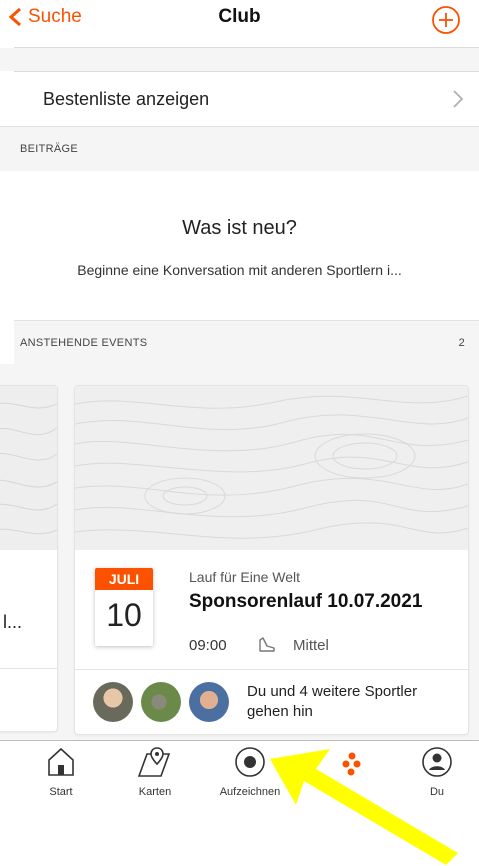  I want to click on event-level: Mittel, so click(311, 645).